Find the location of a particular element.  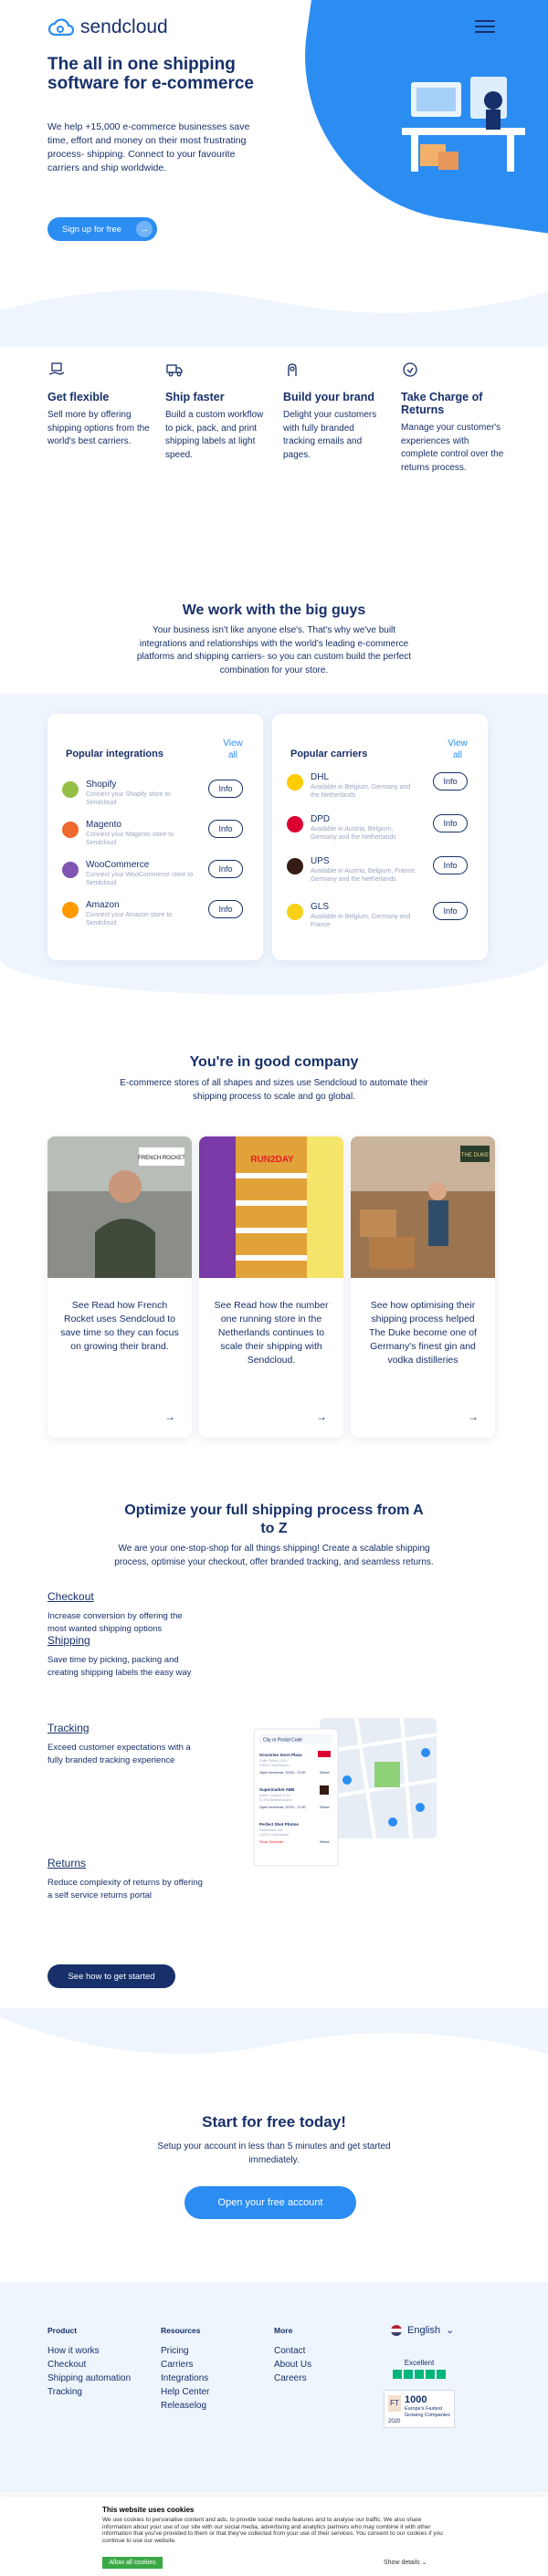

integrations-title: Popular integrations is located at coordinates (114, 754).